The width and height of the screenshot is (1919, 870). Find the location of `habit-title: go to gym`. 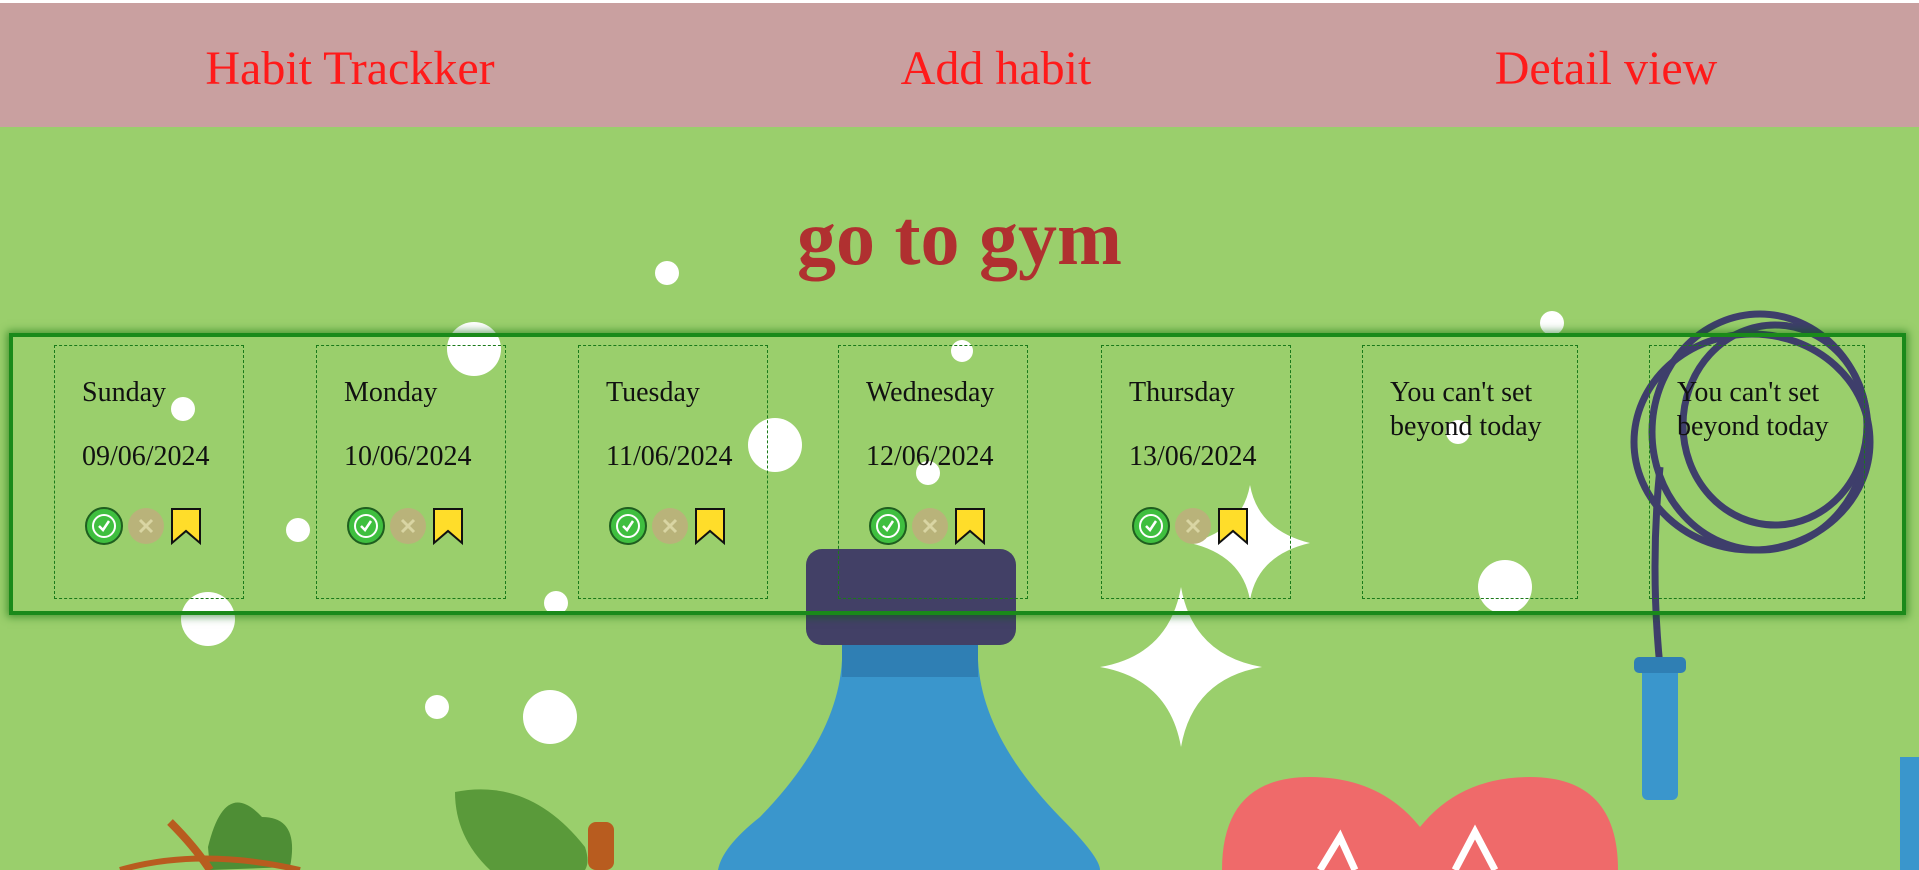

habit-title: go to gym is located at coordinates (959, 237).